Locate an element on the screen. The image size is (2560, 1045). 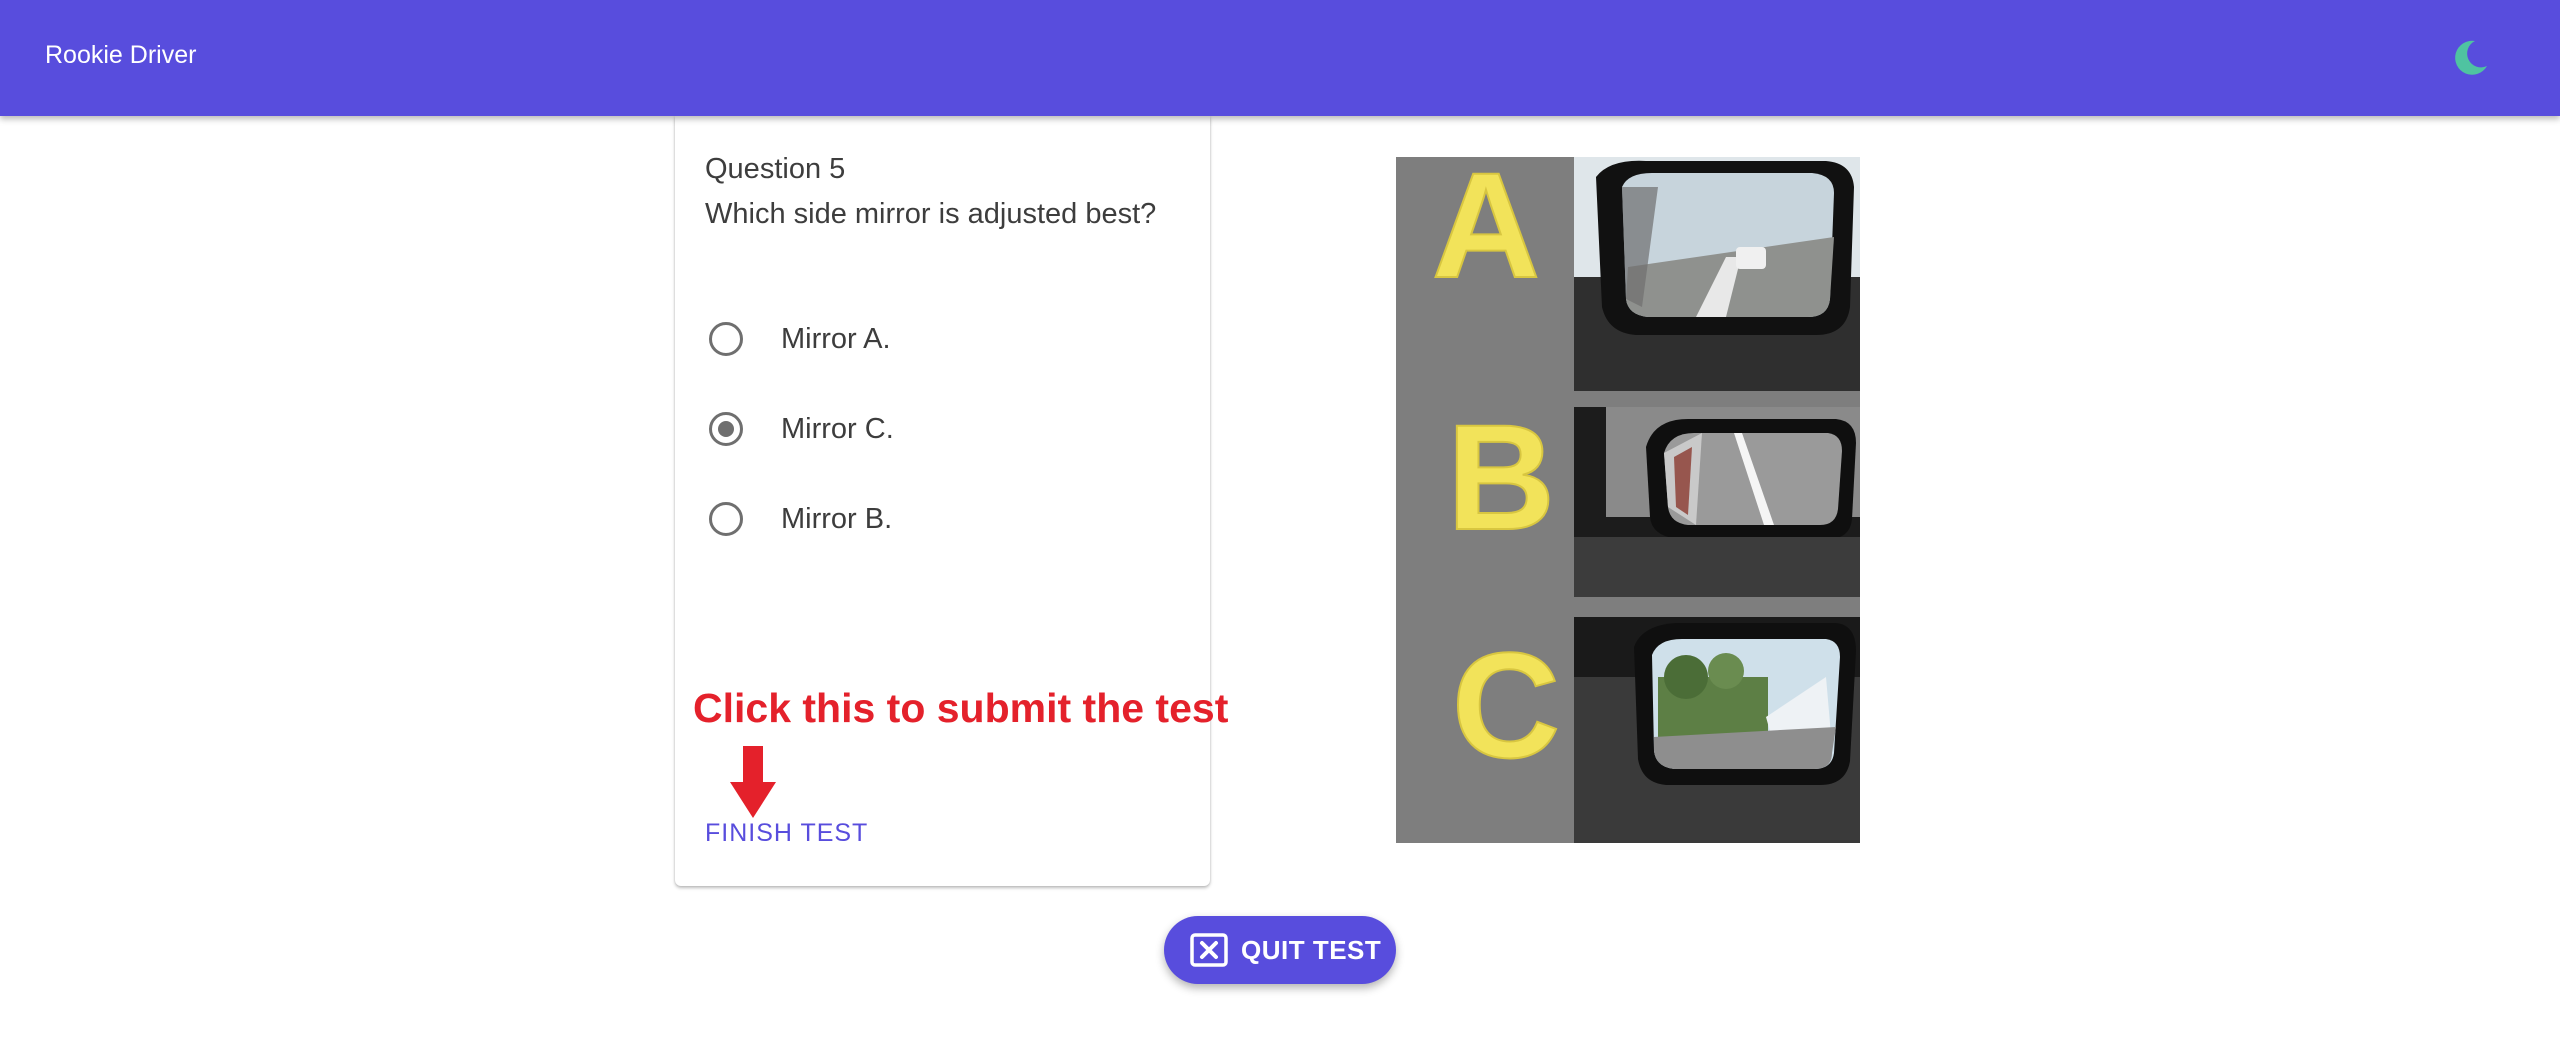
mirror-illustration: A B C is located at coordinates (1628, 491).